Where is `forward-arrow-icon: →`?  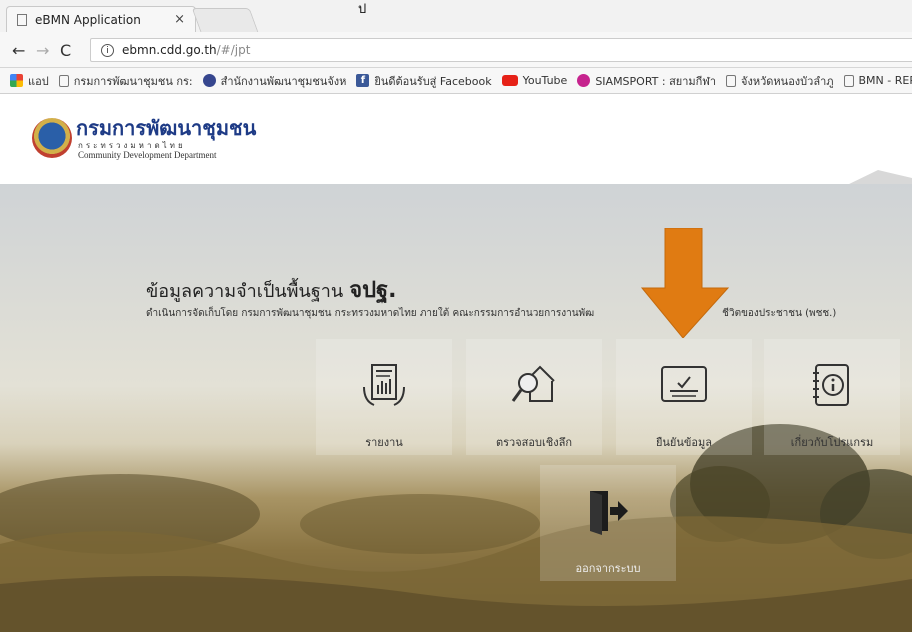
forward-arrow-icon: → is located at coordinates (42, 50).